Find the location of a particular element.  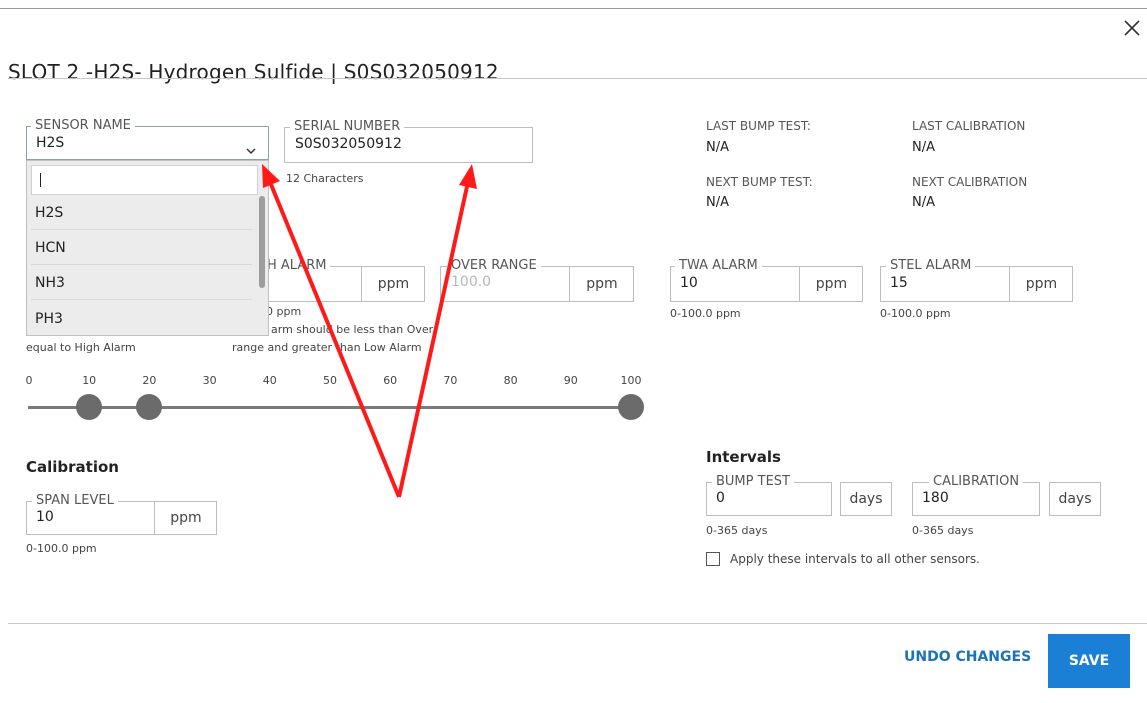

next-bump-test-value: N/A is located at coordinates (717, 202).